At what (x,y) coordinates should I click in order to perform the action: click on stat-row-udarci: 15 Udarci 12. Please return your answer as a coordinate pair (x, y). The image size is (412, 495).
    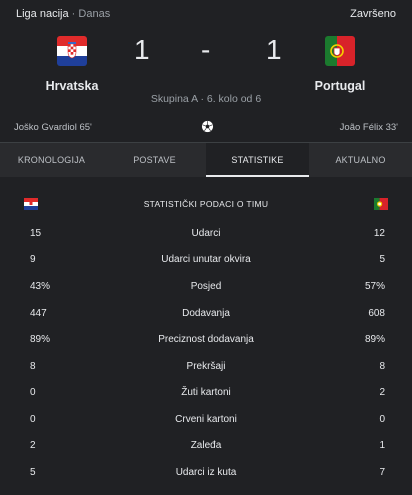
    Looking at the image, I should click on (206, 233).